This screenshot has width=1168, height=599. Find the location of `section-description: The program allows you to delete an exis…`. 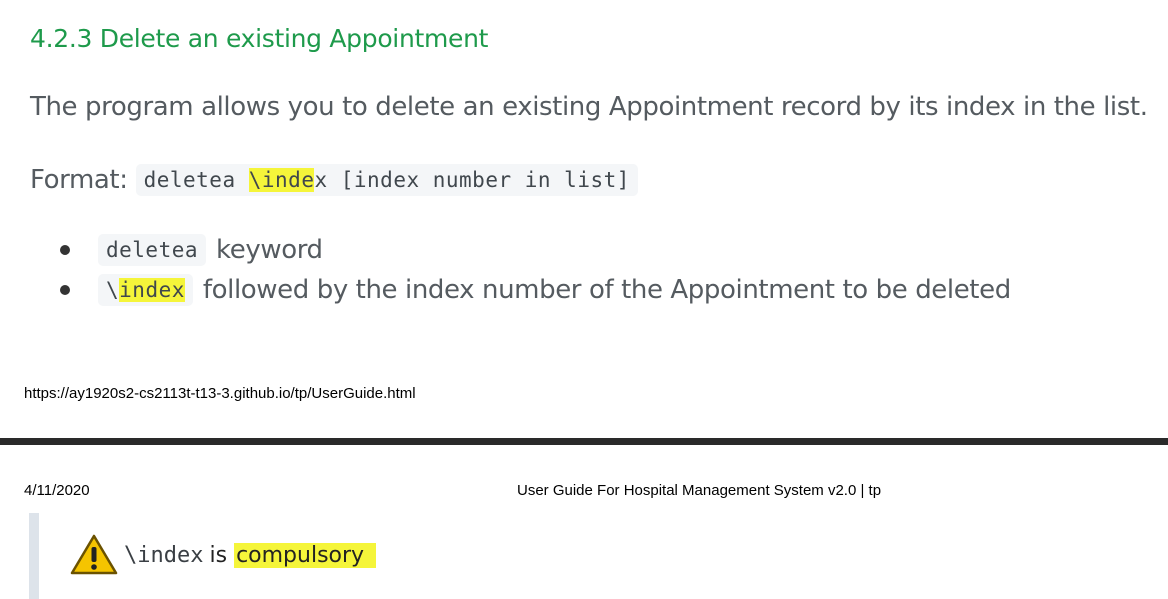

section-description: The program allows you to delete an exis… is located at coordinates (589, 107).